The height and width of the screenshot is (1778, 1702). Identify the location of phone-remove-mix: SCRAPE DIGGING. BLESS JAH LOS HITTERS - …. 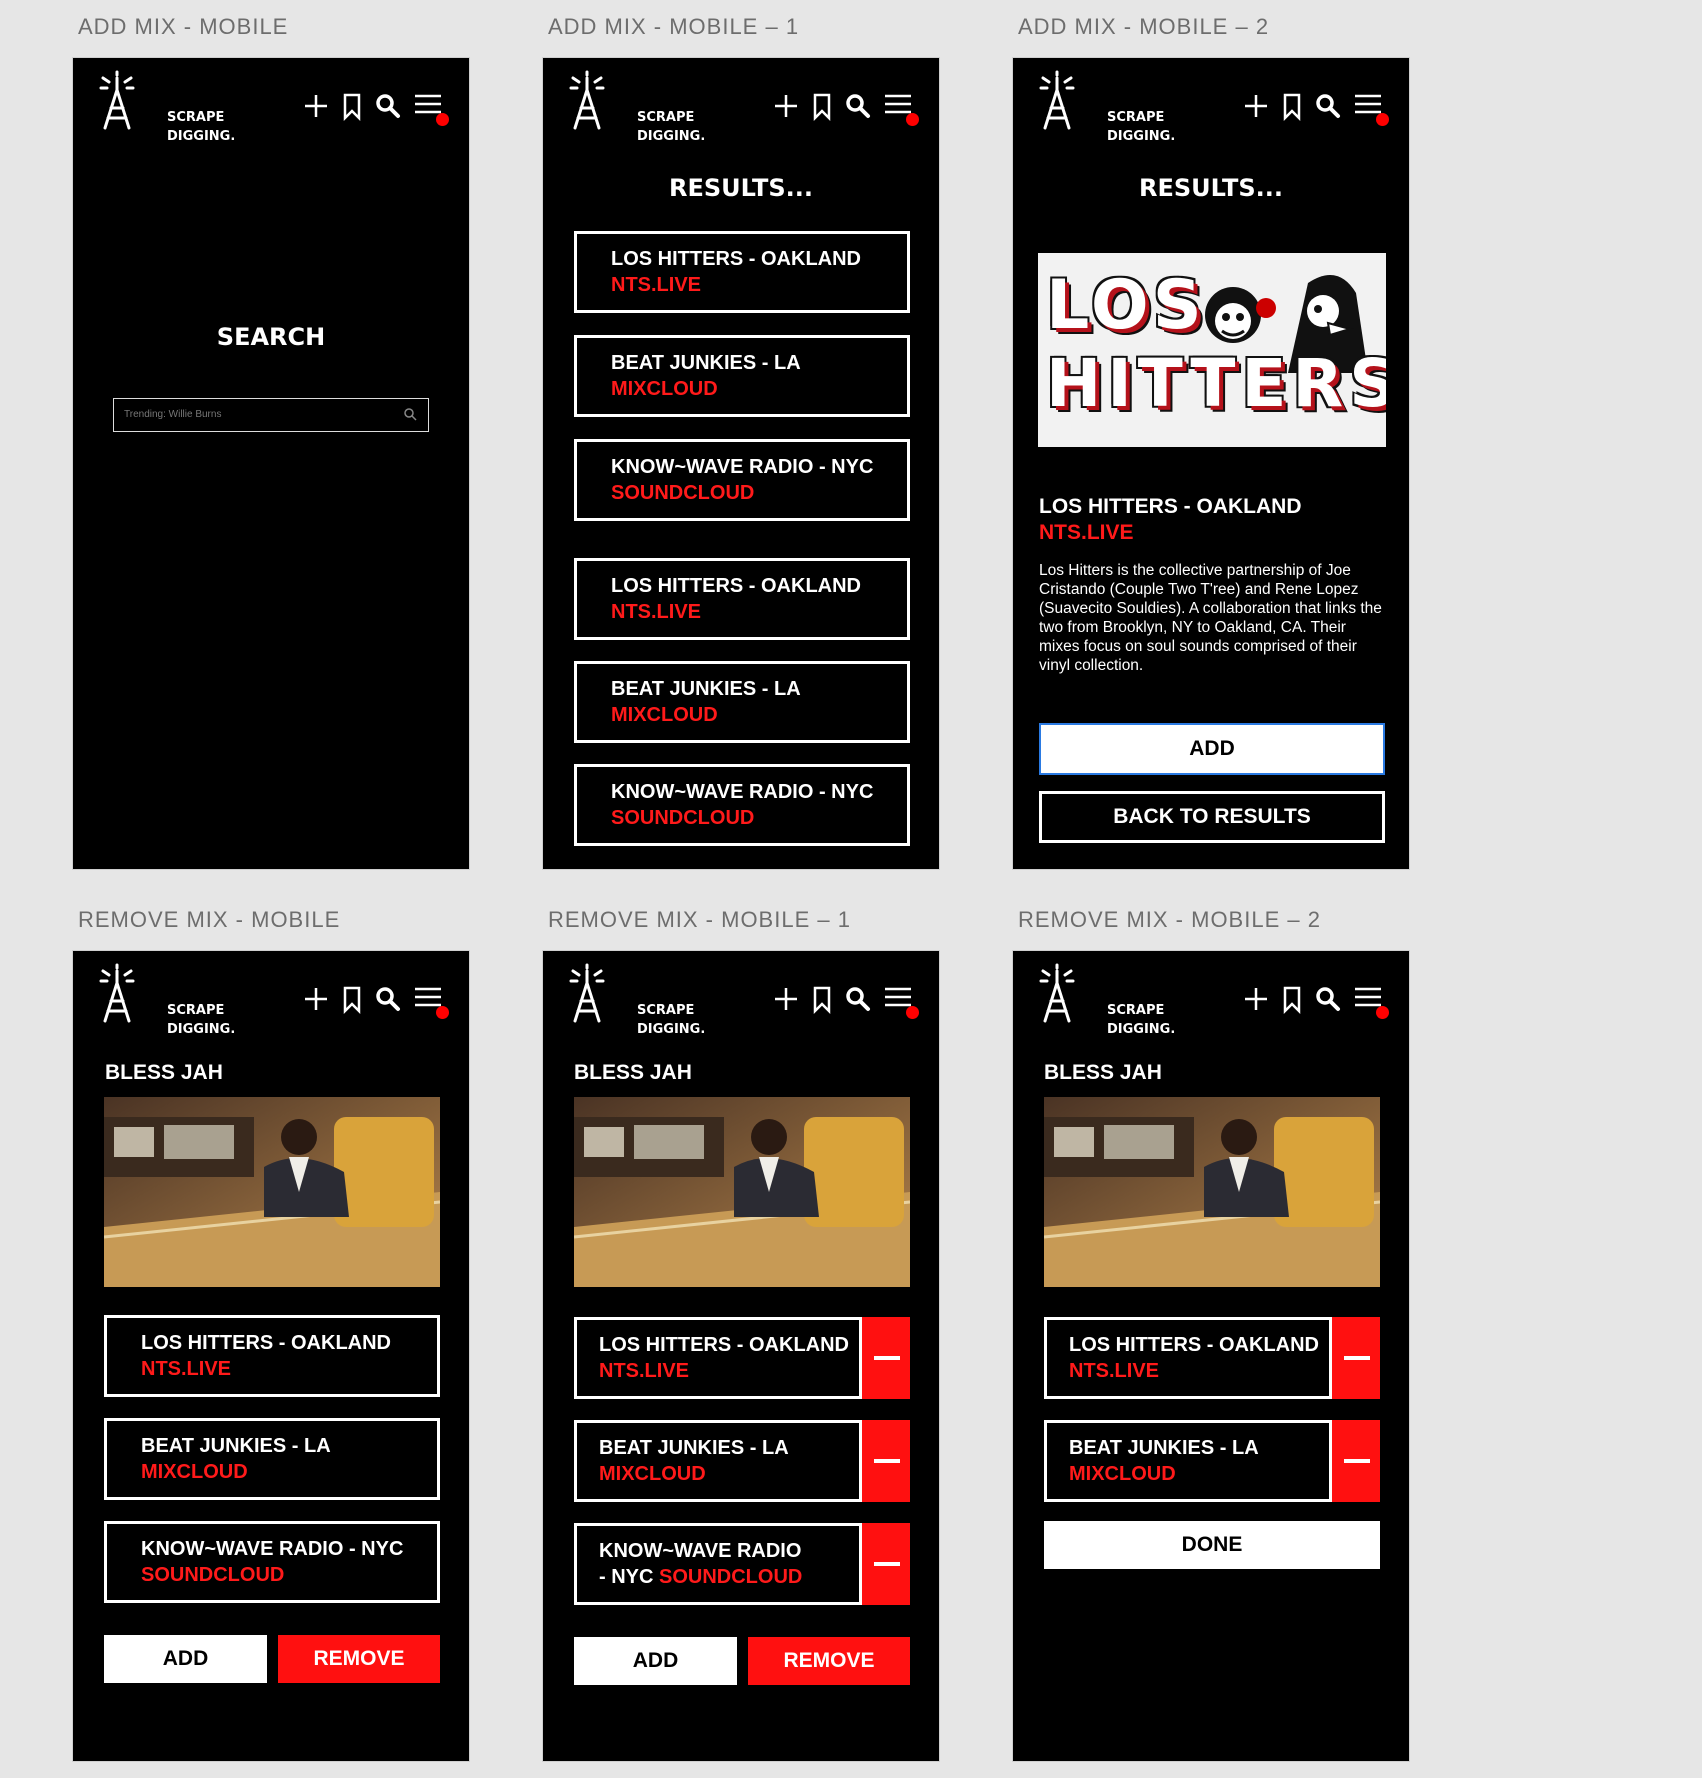
(271, 1356).